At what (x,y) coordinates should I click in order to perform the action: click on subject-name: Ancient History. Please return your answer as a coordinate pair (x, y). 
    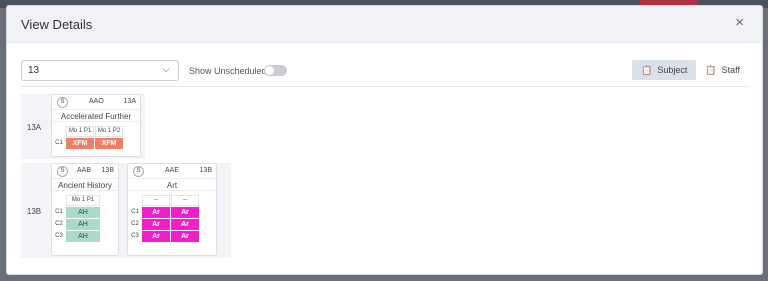
    Looking at the image, I should click on (85, 184).